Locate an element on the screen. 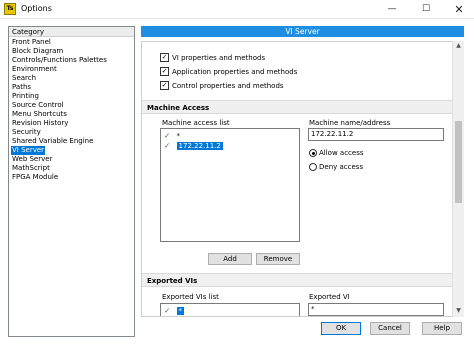 Image resolution: width=474 pixels, height=346 pixels. list-item-text: 172.22.11.2 is located at coordinates (199, 146).